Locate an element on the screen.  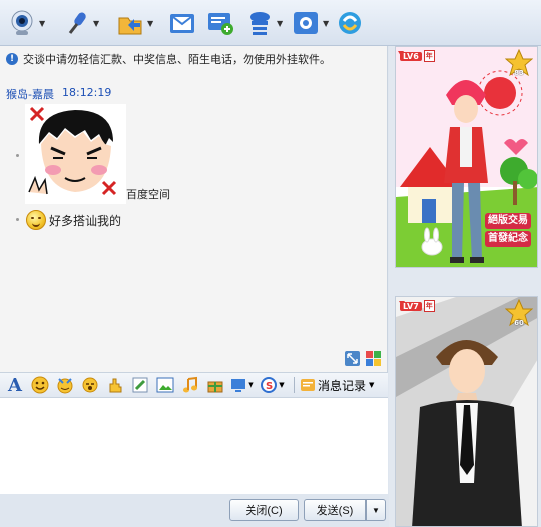
message-text-row: 好多搭讪我的 is located at coordinates (73, 220).